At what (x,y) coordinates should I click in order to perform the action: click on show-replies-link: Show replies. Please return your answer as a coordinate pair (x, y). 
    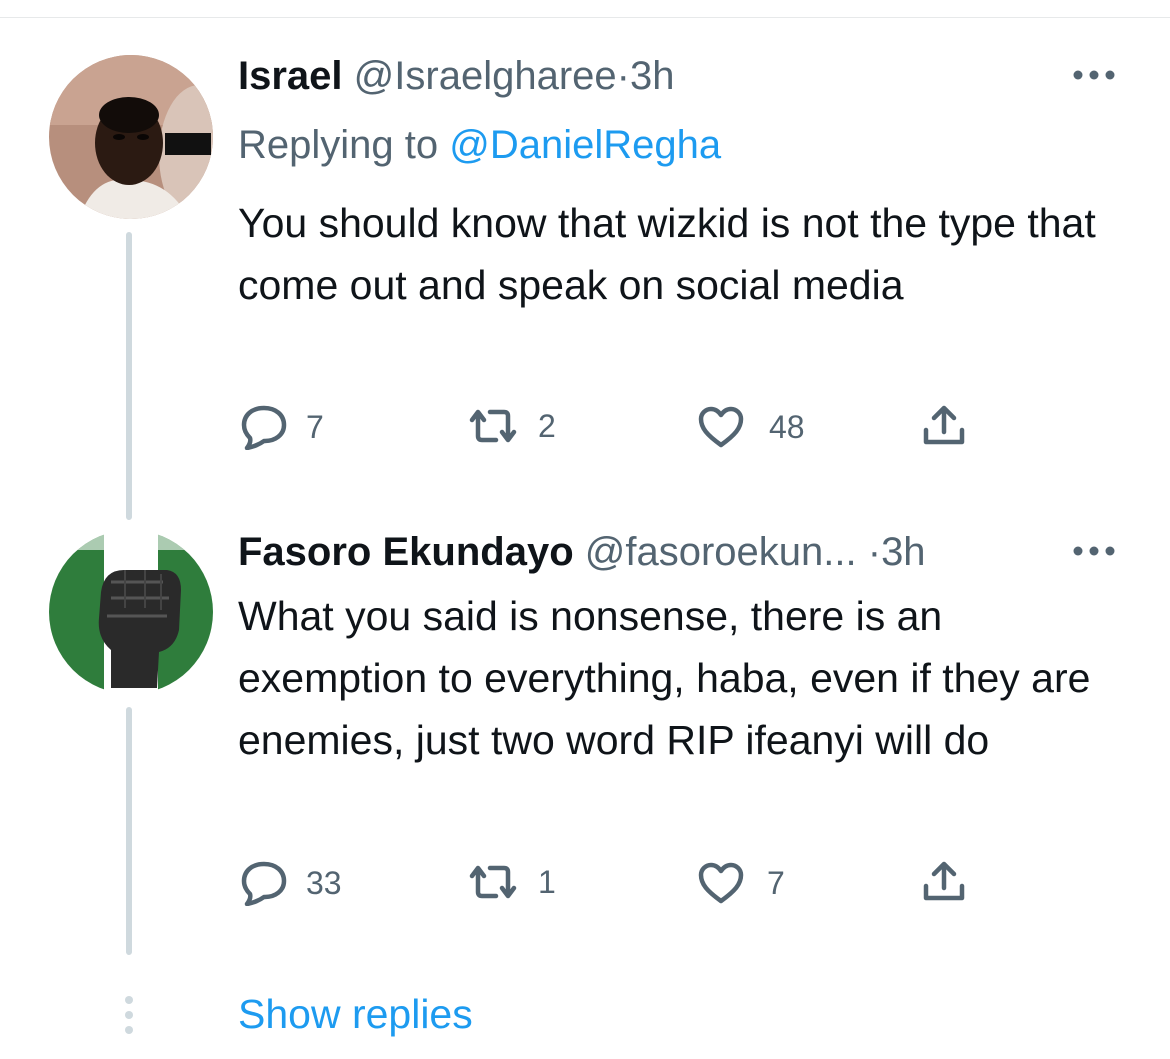
    Looking at the image, I should click on (355, 1014).